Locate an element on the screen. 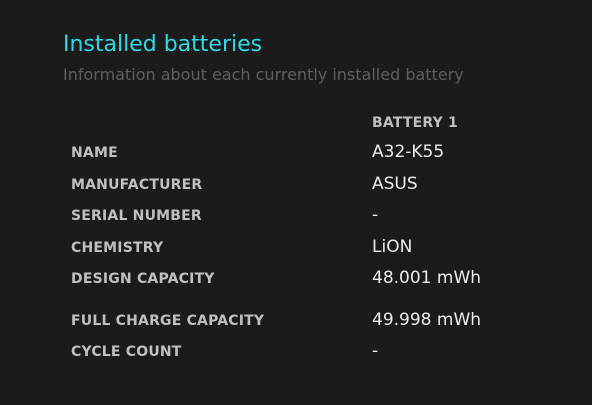 This screenshot has width=592, height=405. table-row-cycle-count: CYCLE COUNT - is located at coordinates (296, 352).